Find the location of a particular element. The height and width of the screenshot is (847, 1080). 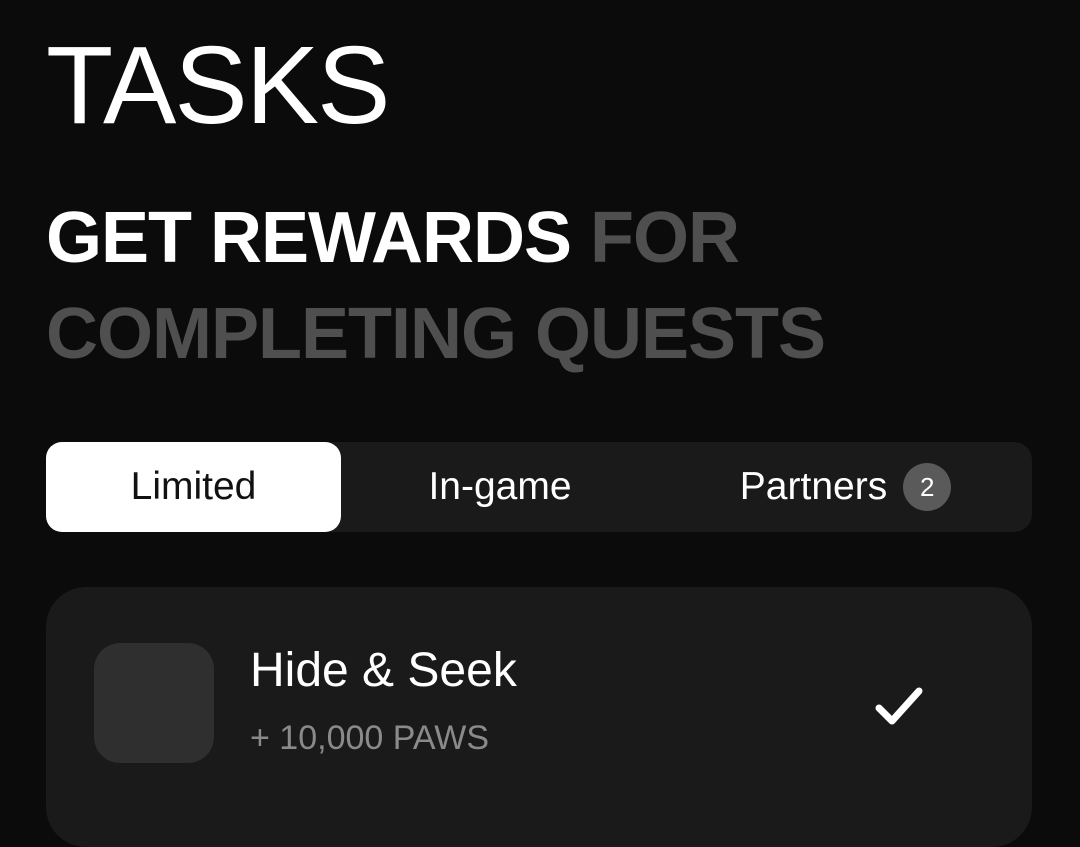

tab-in-game: In-game is located at coordinates (500, 487).